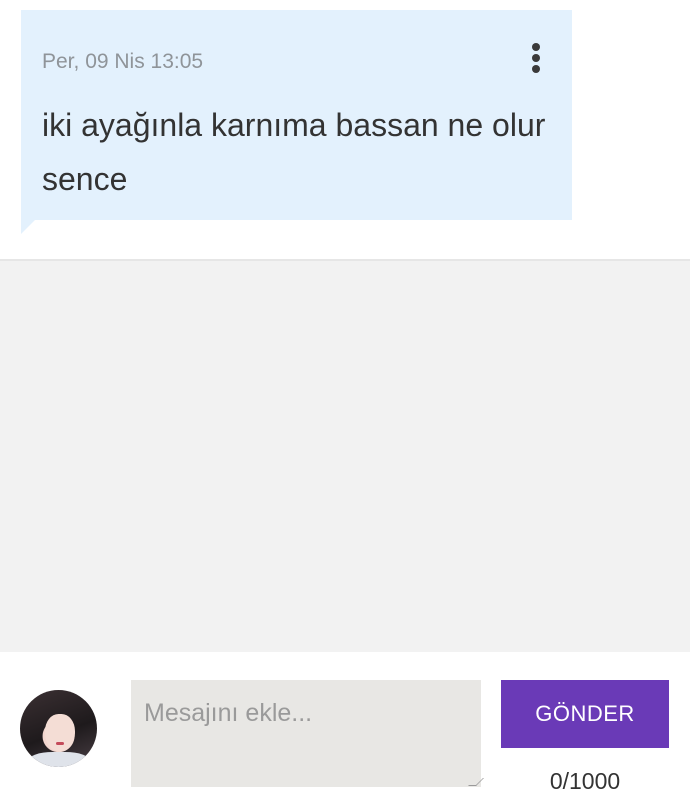 This screenshot has width=690, height=799. What do you see at coordinates (59, 759) in the screenshot?
I see `avatar-shirt` at bounding box center [59, 759].